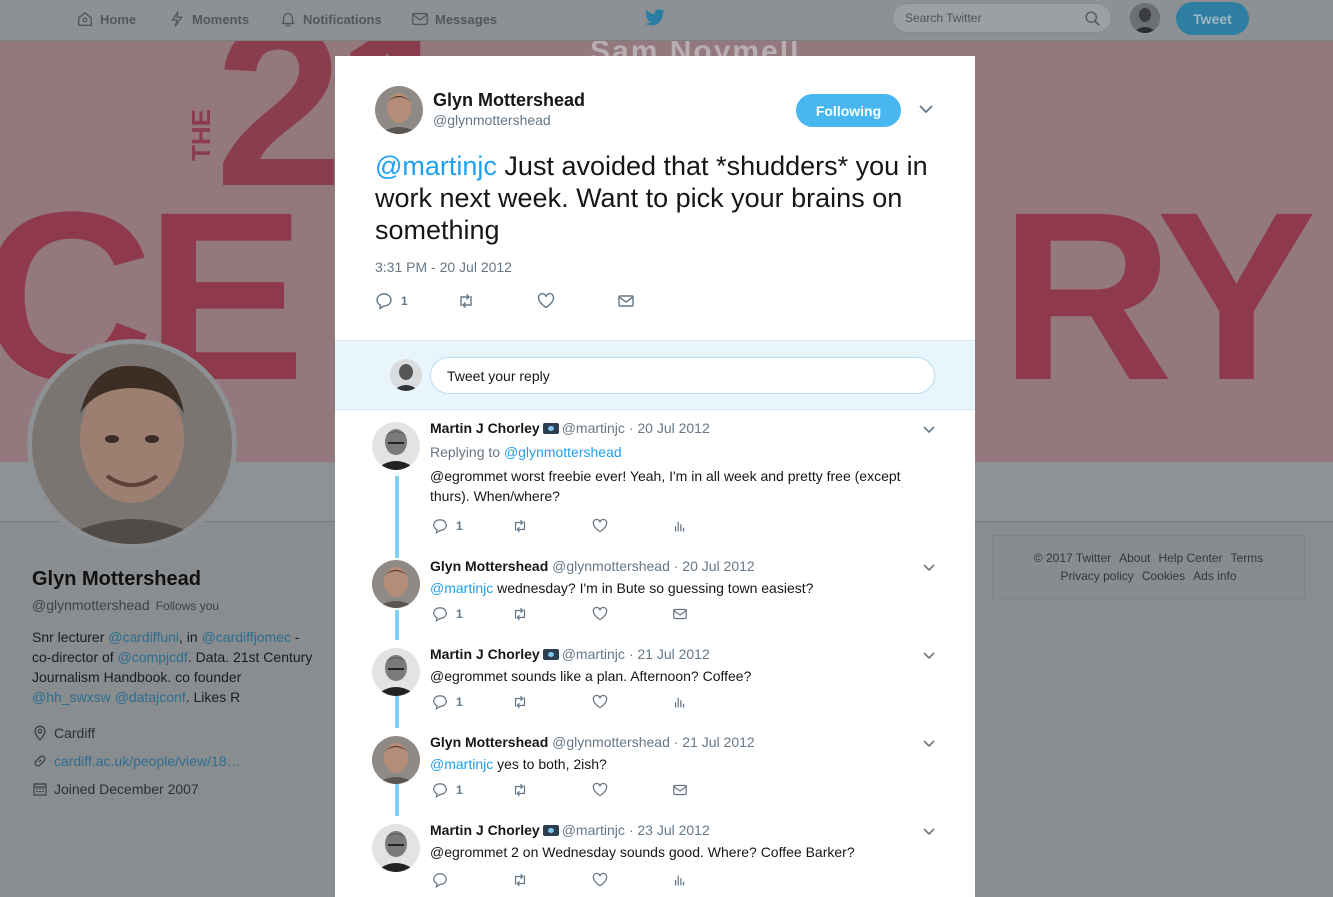  Describe the element at coordinates (492, 120) in the screenshot. I see `tweet-author-handle: @glynmottershead` at that location.